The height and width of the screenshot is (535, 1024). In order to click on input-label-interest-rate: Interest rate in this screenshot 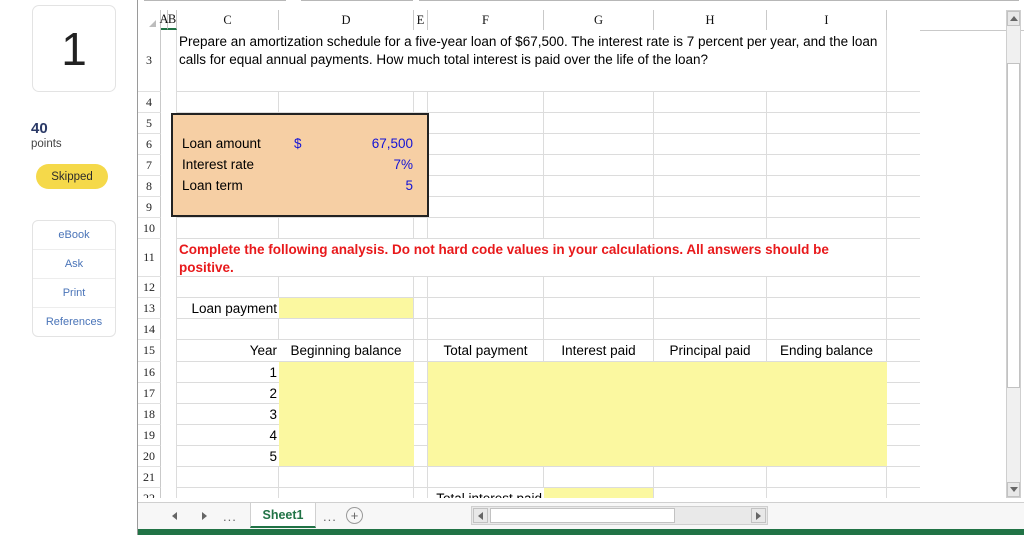, I will do `click(218, 164)`.